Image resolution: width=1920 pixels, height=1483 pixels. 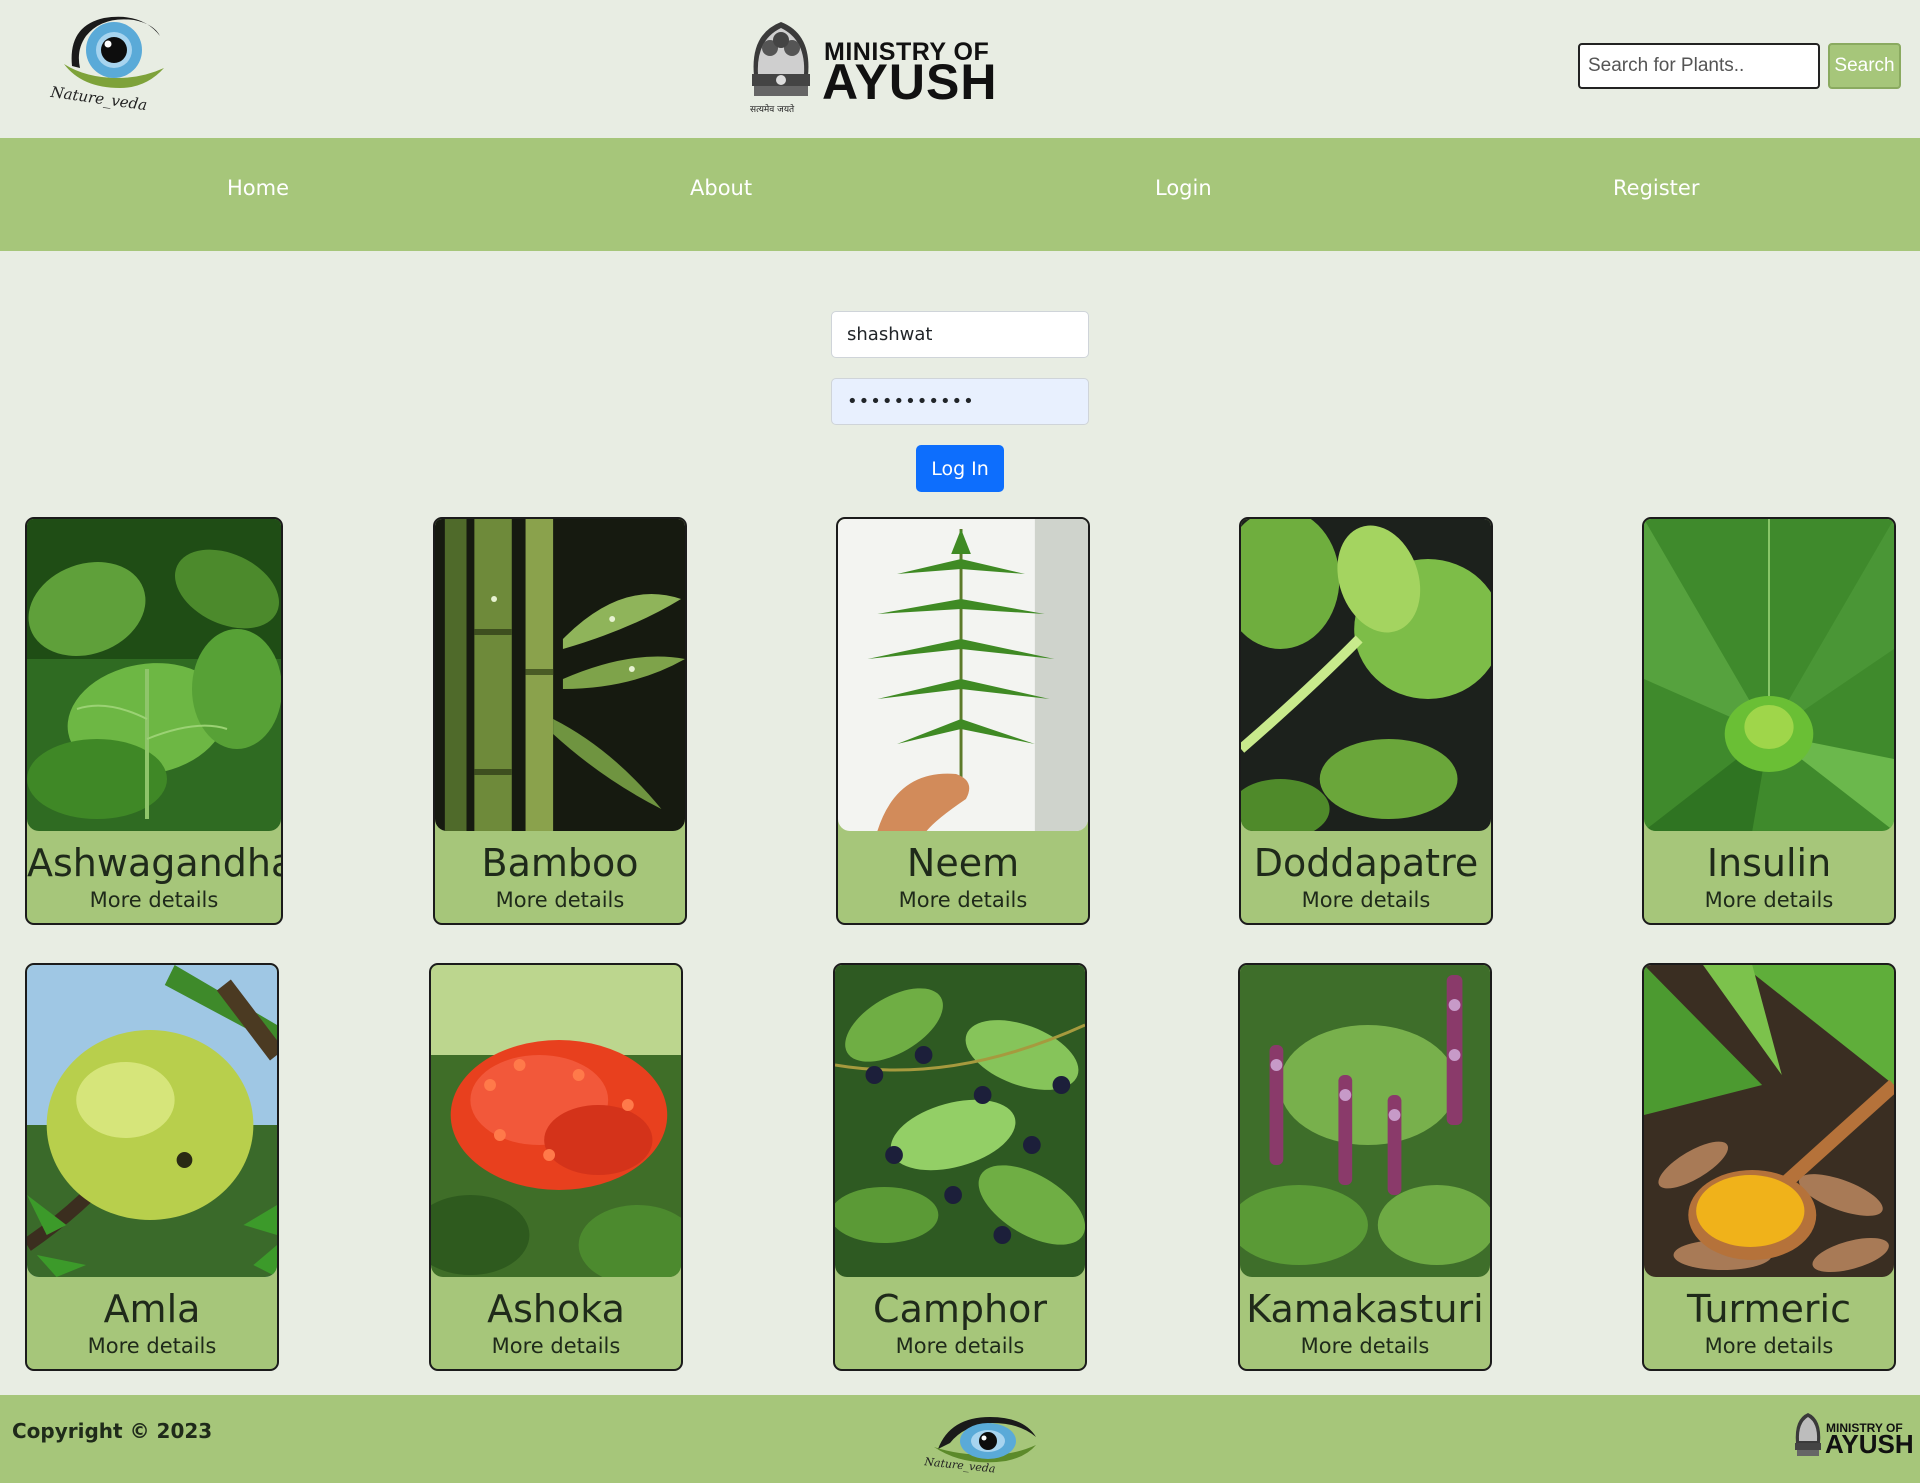 I want to click on login-button: Log In, so click(x=960, y=468).